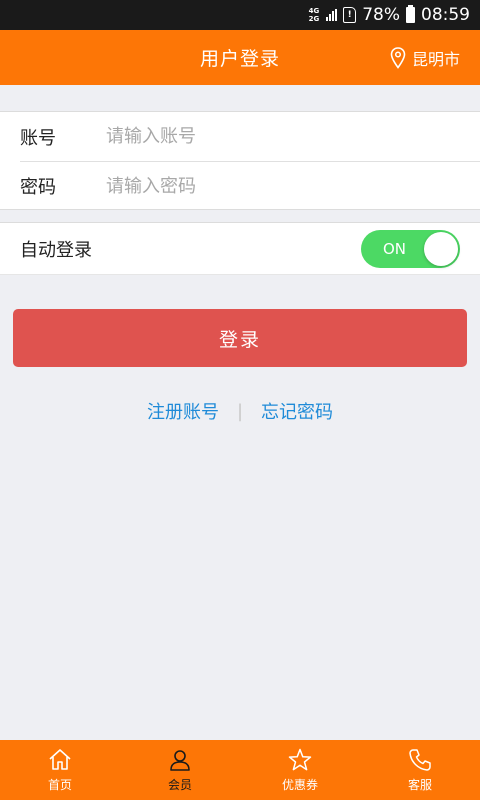 This screenshot has width=480, height=800. Describe the element at coordinates (56, 250) in the screenshot. I see `auto-login-label: 自动登录` at that location.